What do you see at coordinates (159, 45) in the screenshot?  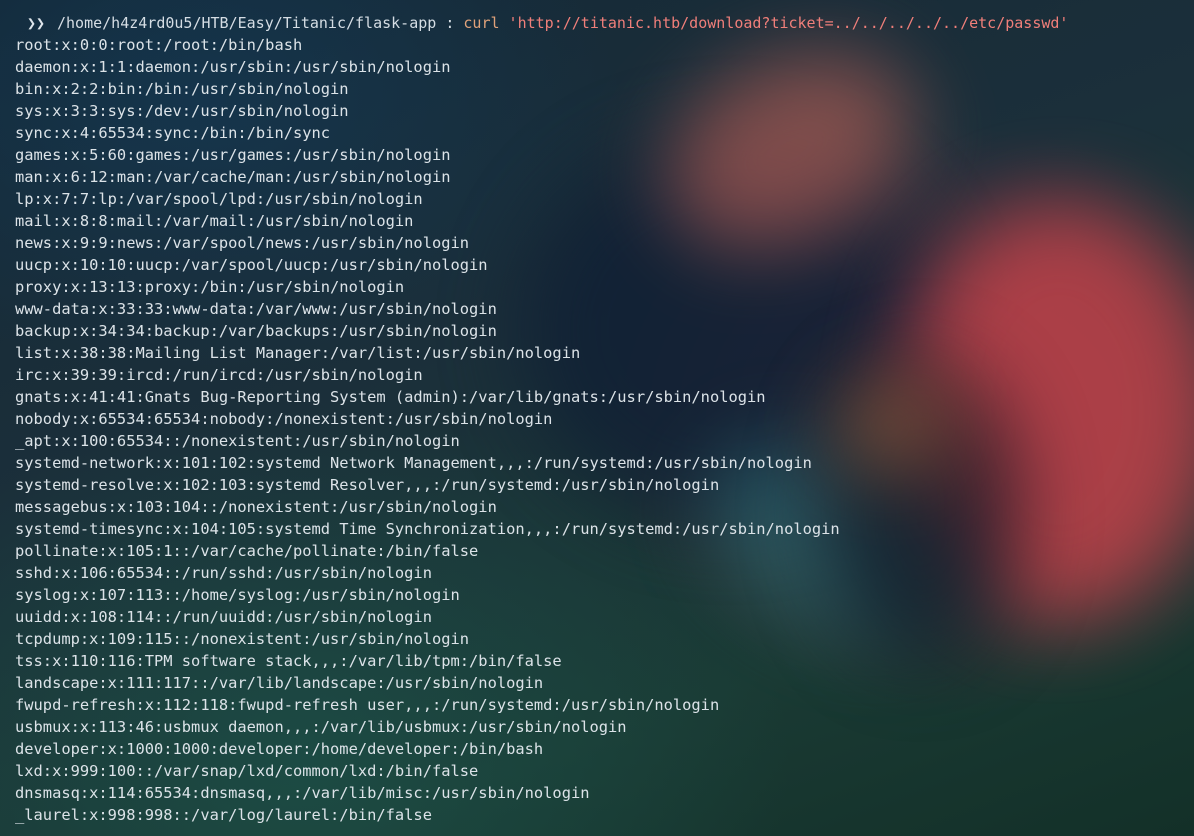 I see `output-line: root:x:0:0:root:/root:/bin/bash` at bounding box center [159, 45].